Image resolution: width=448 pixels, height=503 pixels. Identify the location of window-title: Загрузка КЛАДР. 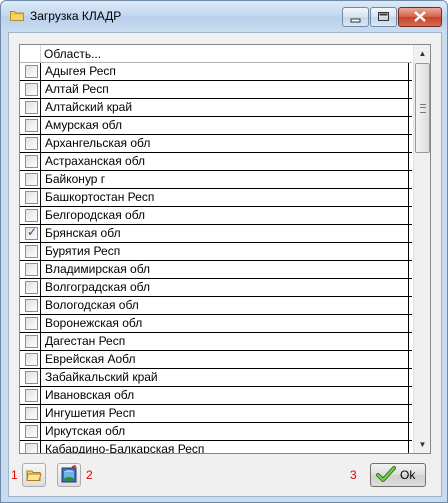
(76, 16).